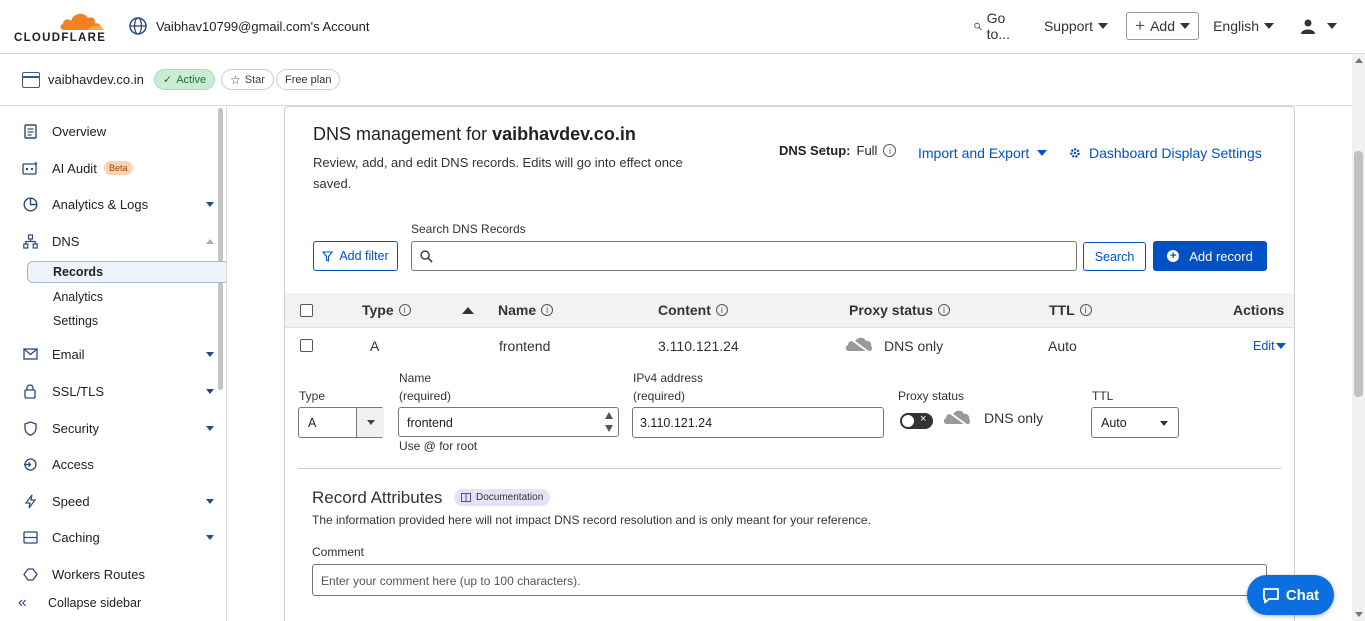  Describe the element at coordinates (82, 21) in the screenshot. I see `cloud-logo-icon` at that location.